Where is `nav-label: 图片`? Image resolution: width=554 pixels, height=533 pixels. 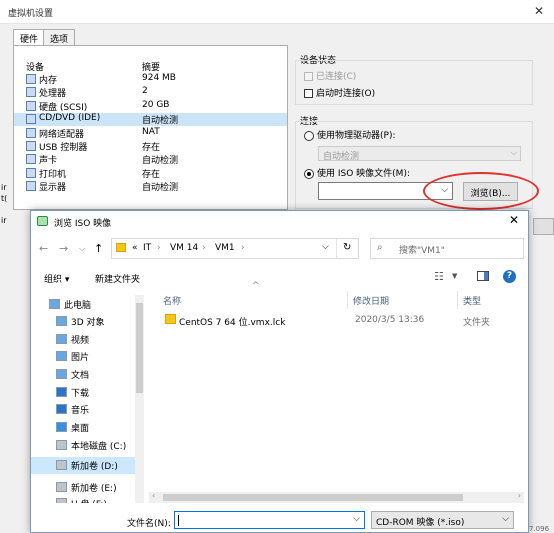
nav-label: 图片 is located at coordinates (80, 358).